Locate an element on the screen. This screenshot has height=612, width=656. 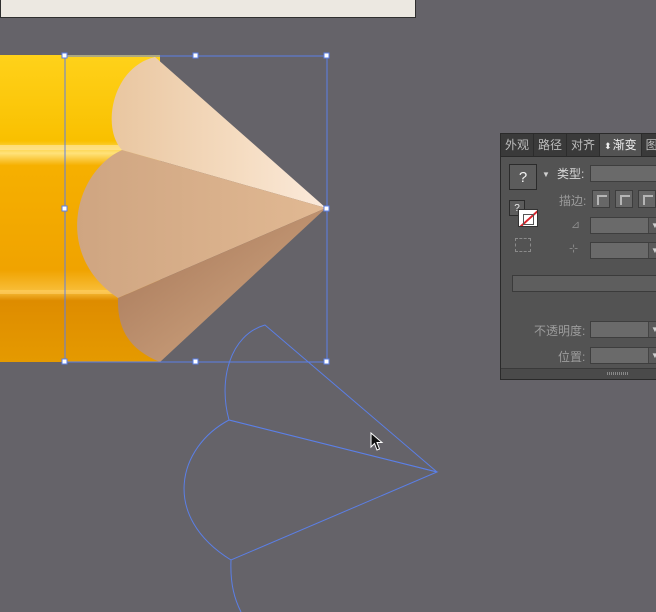
handle-top-left is located at coordinates (64, 55).